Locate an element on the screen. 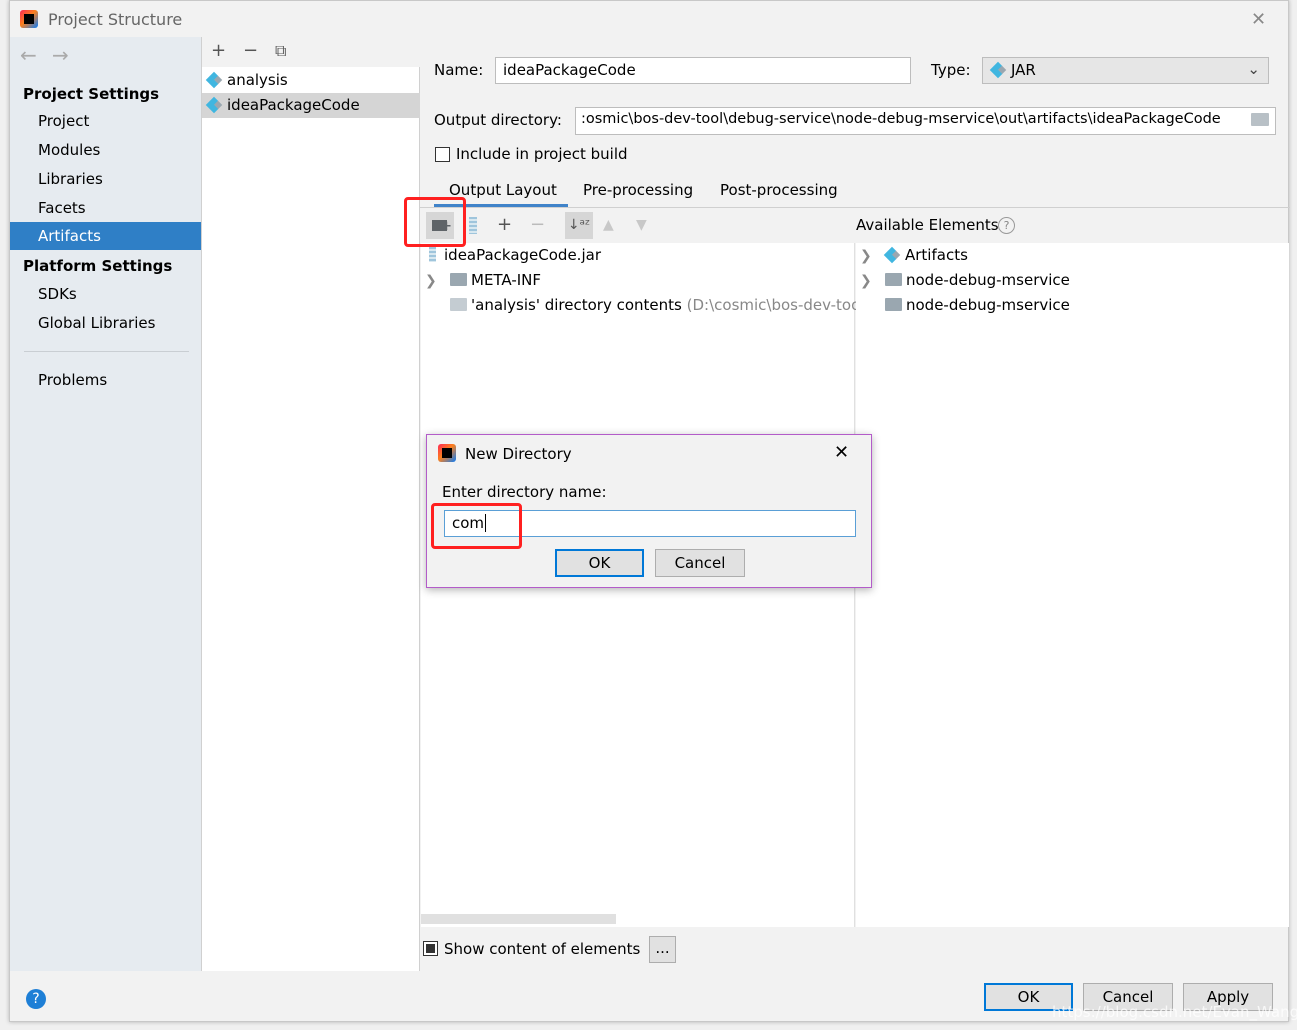  sidebar-item-libraries: Libraries is located at coordinates (105, 179).